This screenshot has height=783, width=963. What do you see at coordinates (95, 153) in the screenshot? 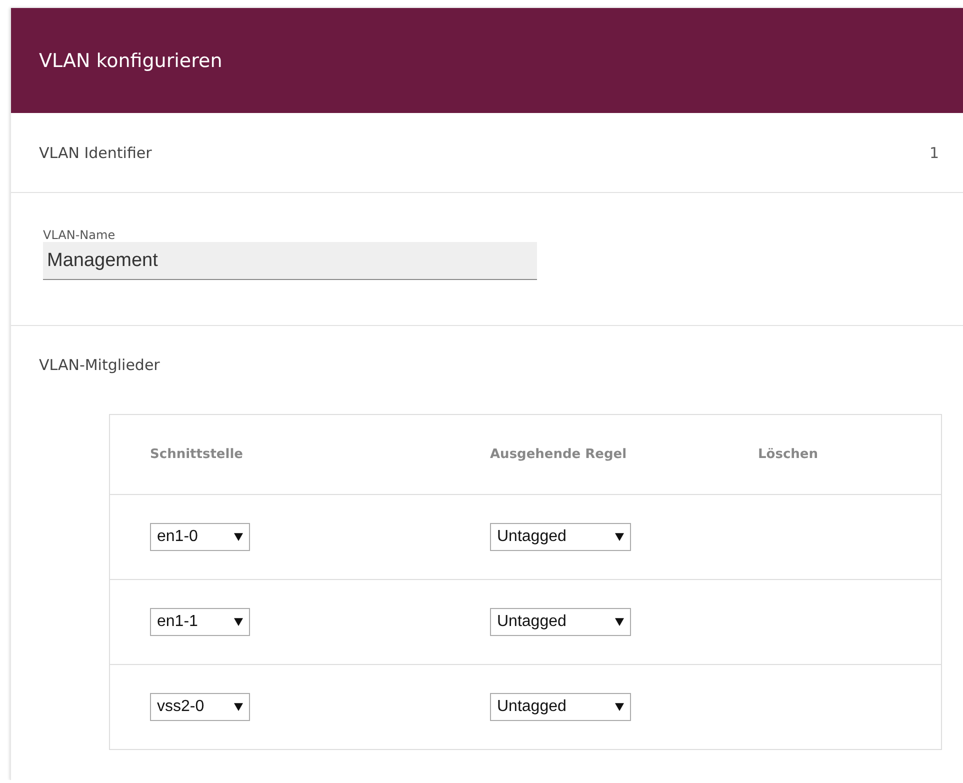
I see `field-label: VLAN Identifier` at bounding box center [95, 153].